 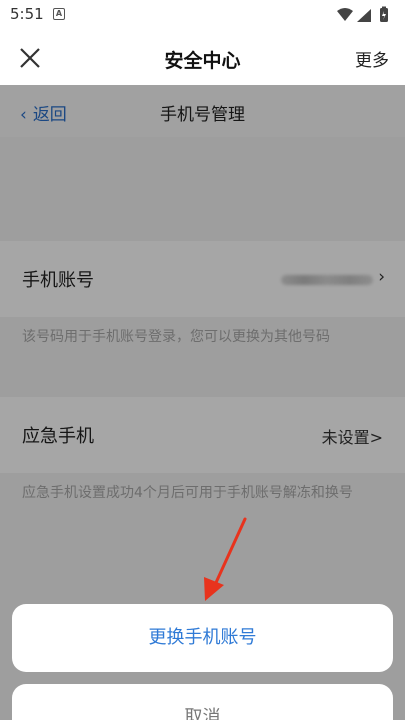 What do you see at coordinates (202, 702) in the screenshot?
I see `cancel-button: 取消` at bounding box center [202, 702].